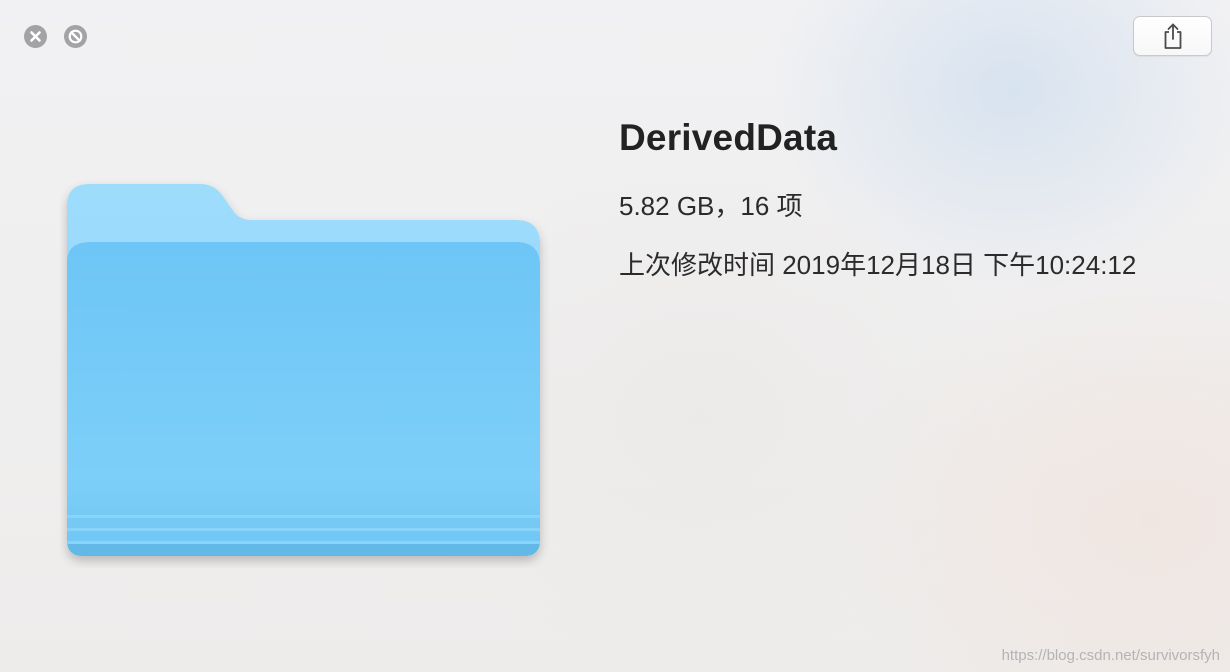 Image resolution: width=1230 pixels, height=672 pixels. I want to click on file-name: DerivedData, so click(728, 137).